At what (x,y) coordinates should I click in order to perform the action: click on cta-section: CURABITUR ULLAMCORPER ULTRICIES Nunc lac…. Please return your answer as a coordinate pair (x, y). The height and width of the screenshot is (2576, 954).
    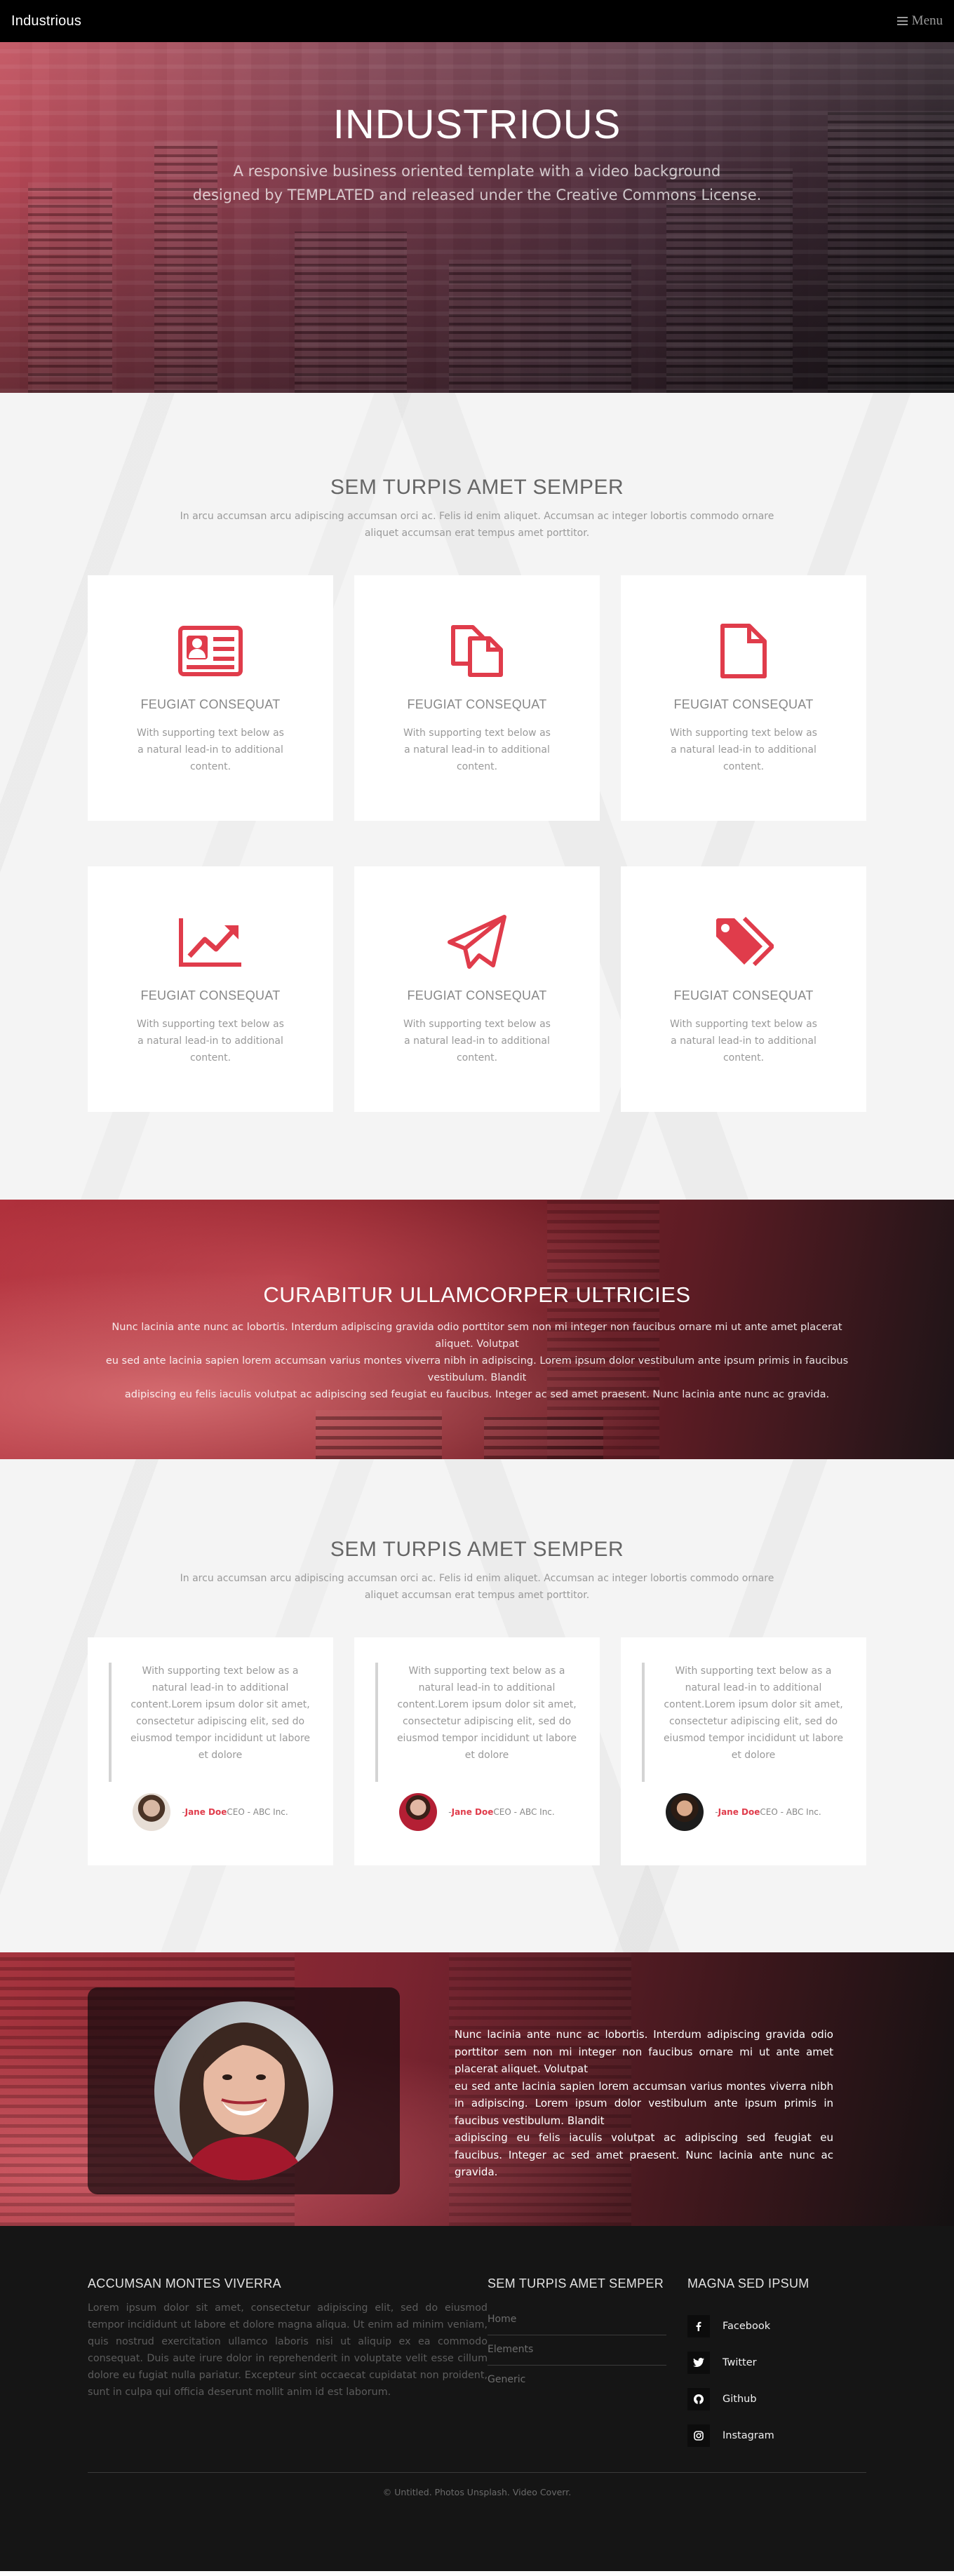
    Looking at the image, I should click on (477, 1329).